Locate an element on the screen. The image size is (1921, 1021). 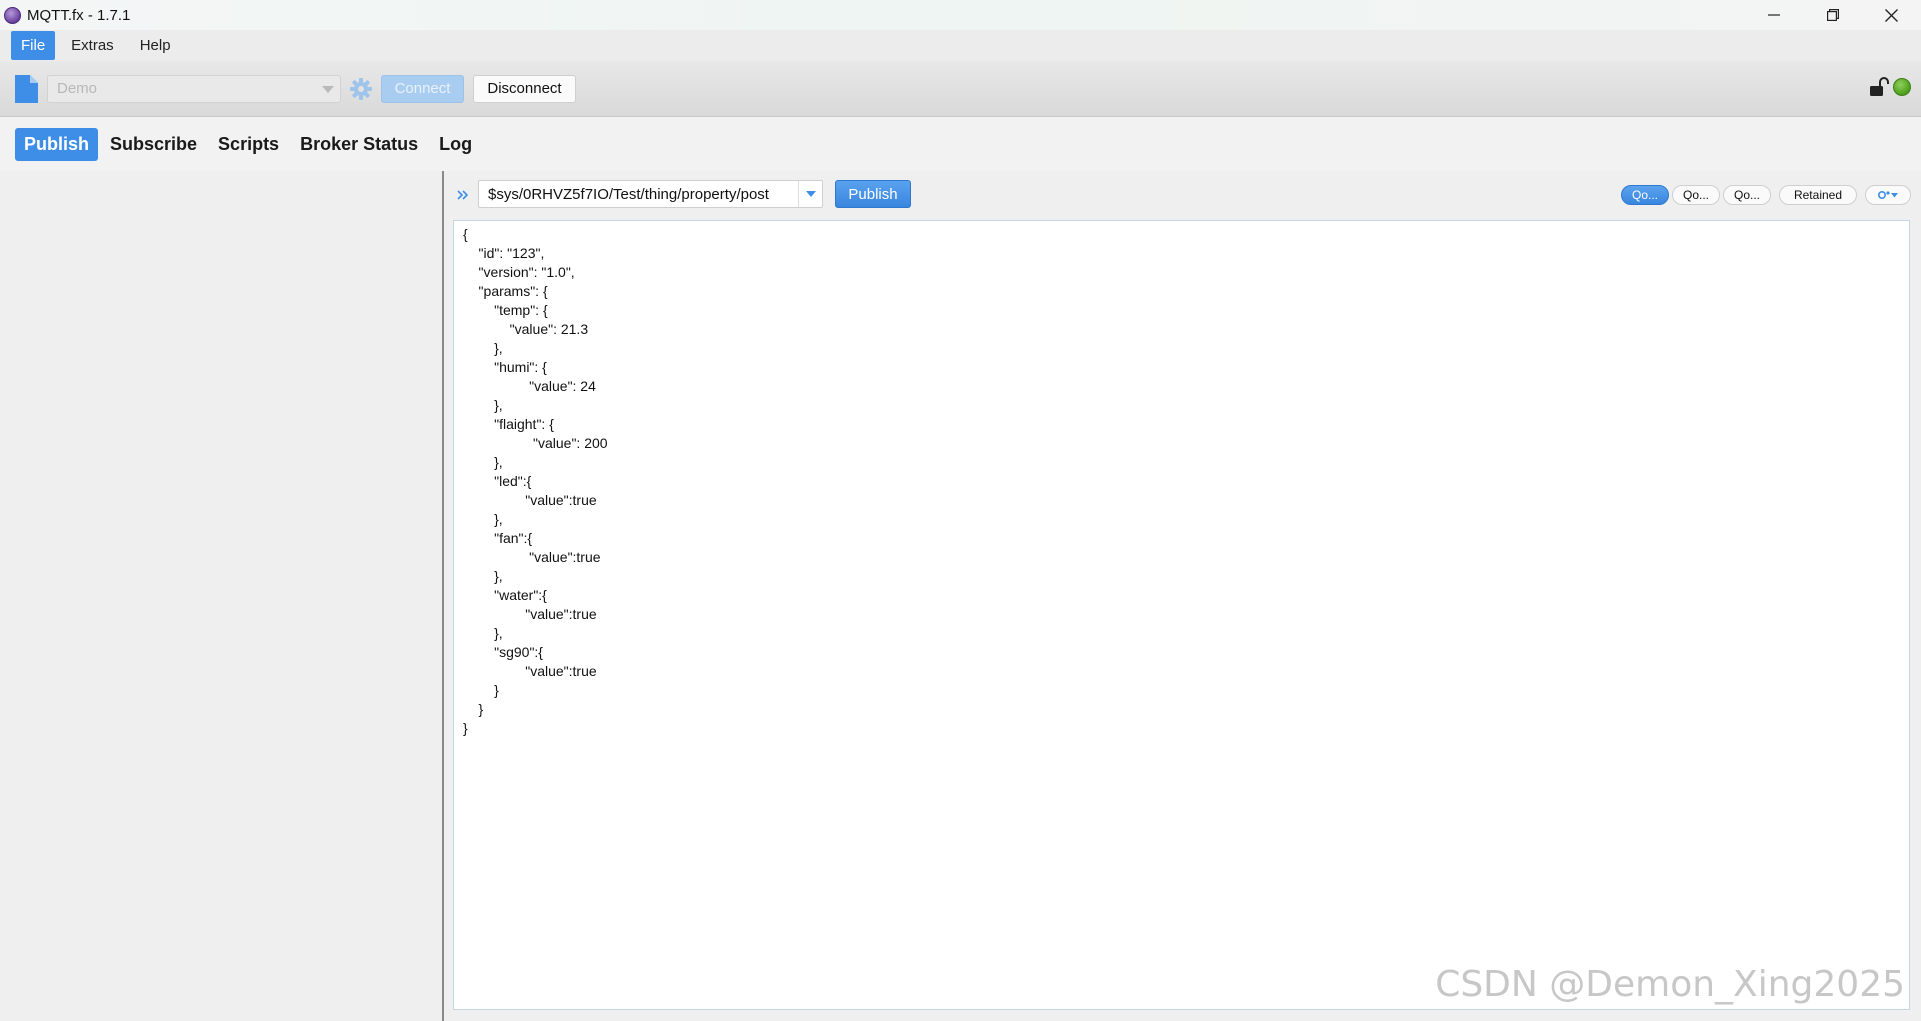
publish-options: Qo... Qo... Qo... Retained is located at coordinates (1764, 195).